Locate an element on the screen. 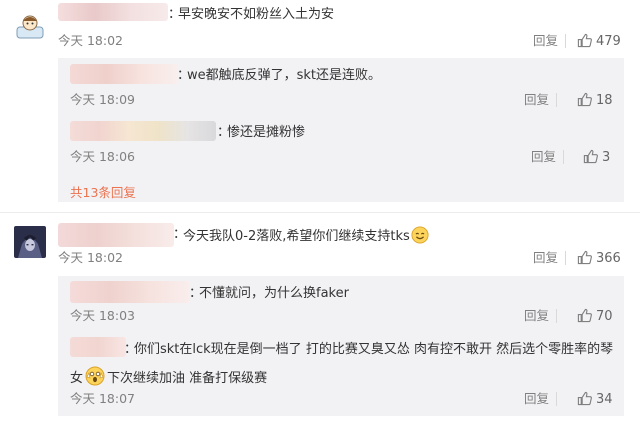 Image resolution: width=640 pixels, height=424 pixels. comment-text: 今天我队0-2落败,希望你们继续支持tks is located at coordinates (306, 236).